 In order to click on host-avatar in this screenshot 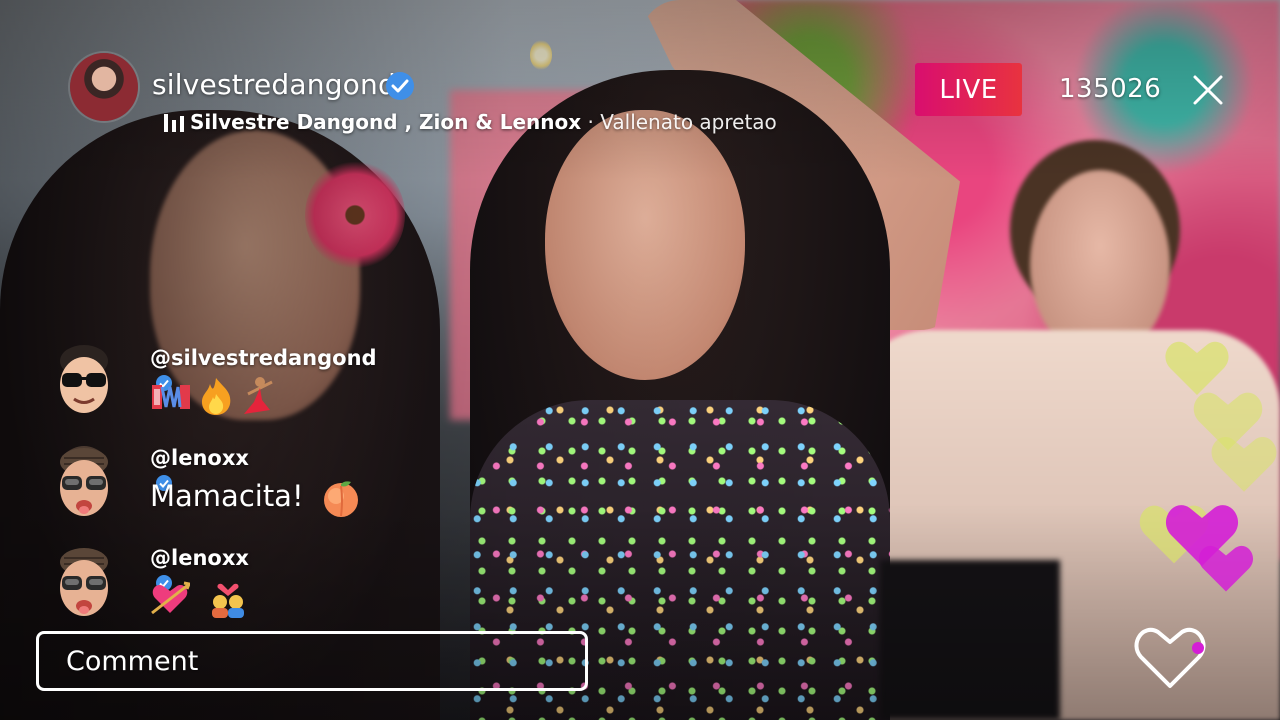, I will do `click(104, 87)`.